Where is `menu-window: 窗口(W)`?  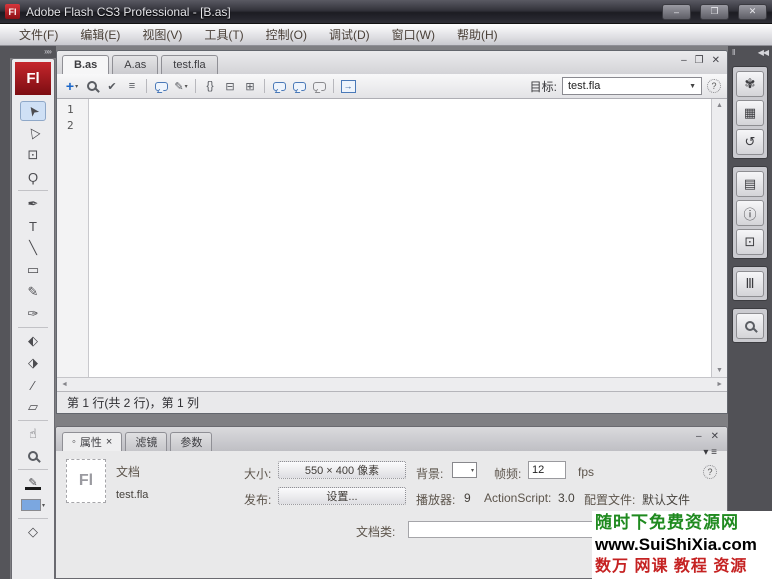 menu-window: 窗口(W) is located at coordinates (413, 34).